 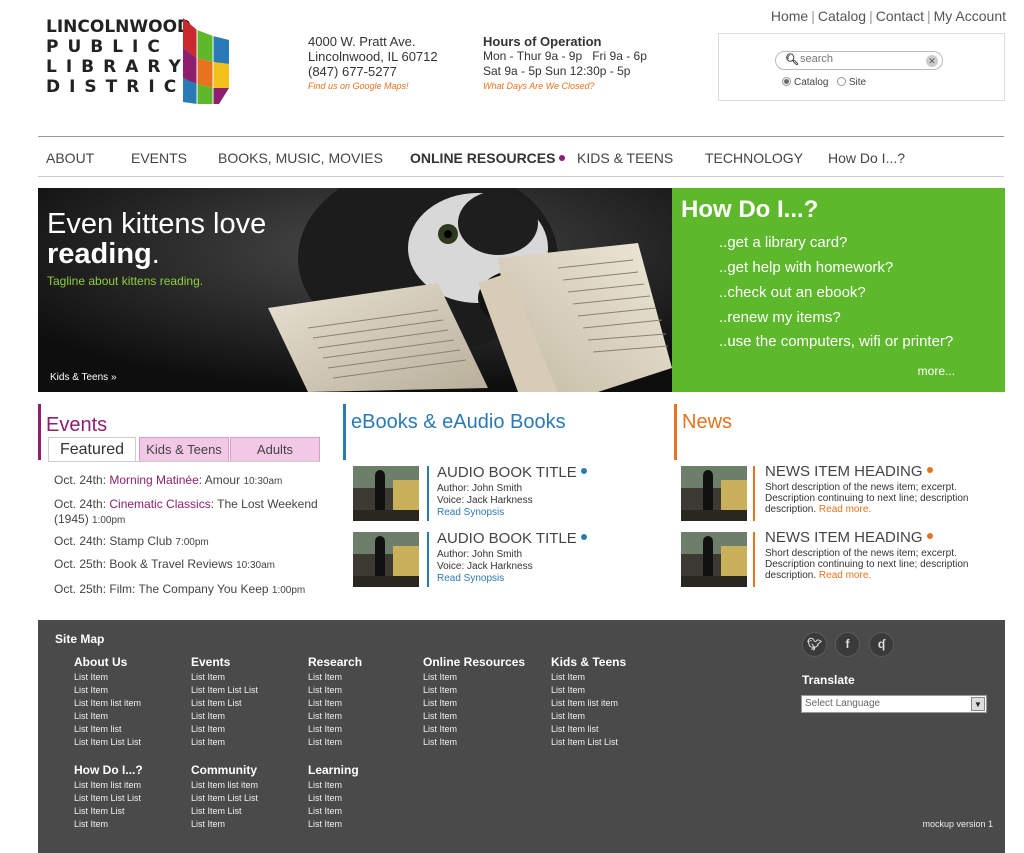 What do you see at coordinates (474, 662) in the screenshot?
I see `footer-column-heading: Online Resources` at bounding box center [474, 662].